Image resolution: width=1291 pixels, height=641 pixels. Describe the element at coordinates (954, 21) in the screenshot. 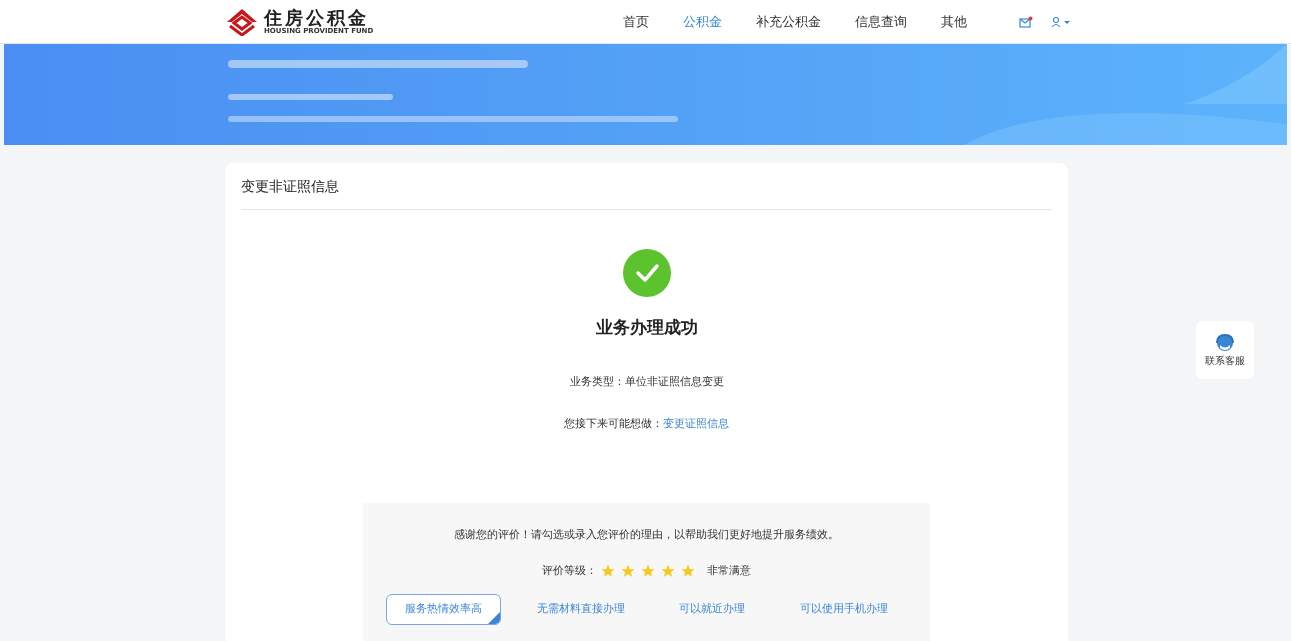

I see `nav-link: 其他` at that location.